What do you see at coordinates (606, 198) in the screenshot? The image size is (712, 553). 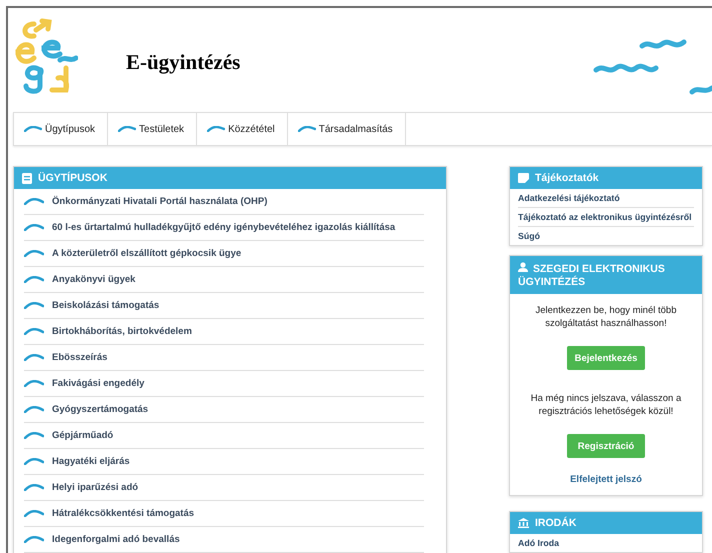 I see `info-link: Adatkezelési tájékoztató` at bounding box center [606, 198].